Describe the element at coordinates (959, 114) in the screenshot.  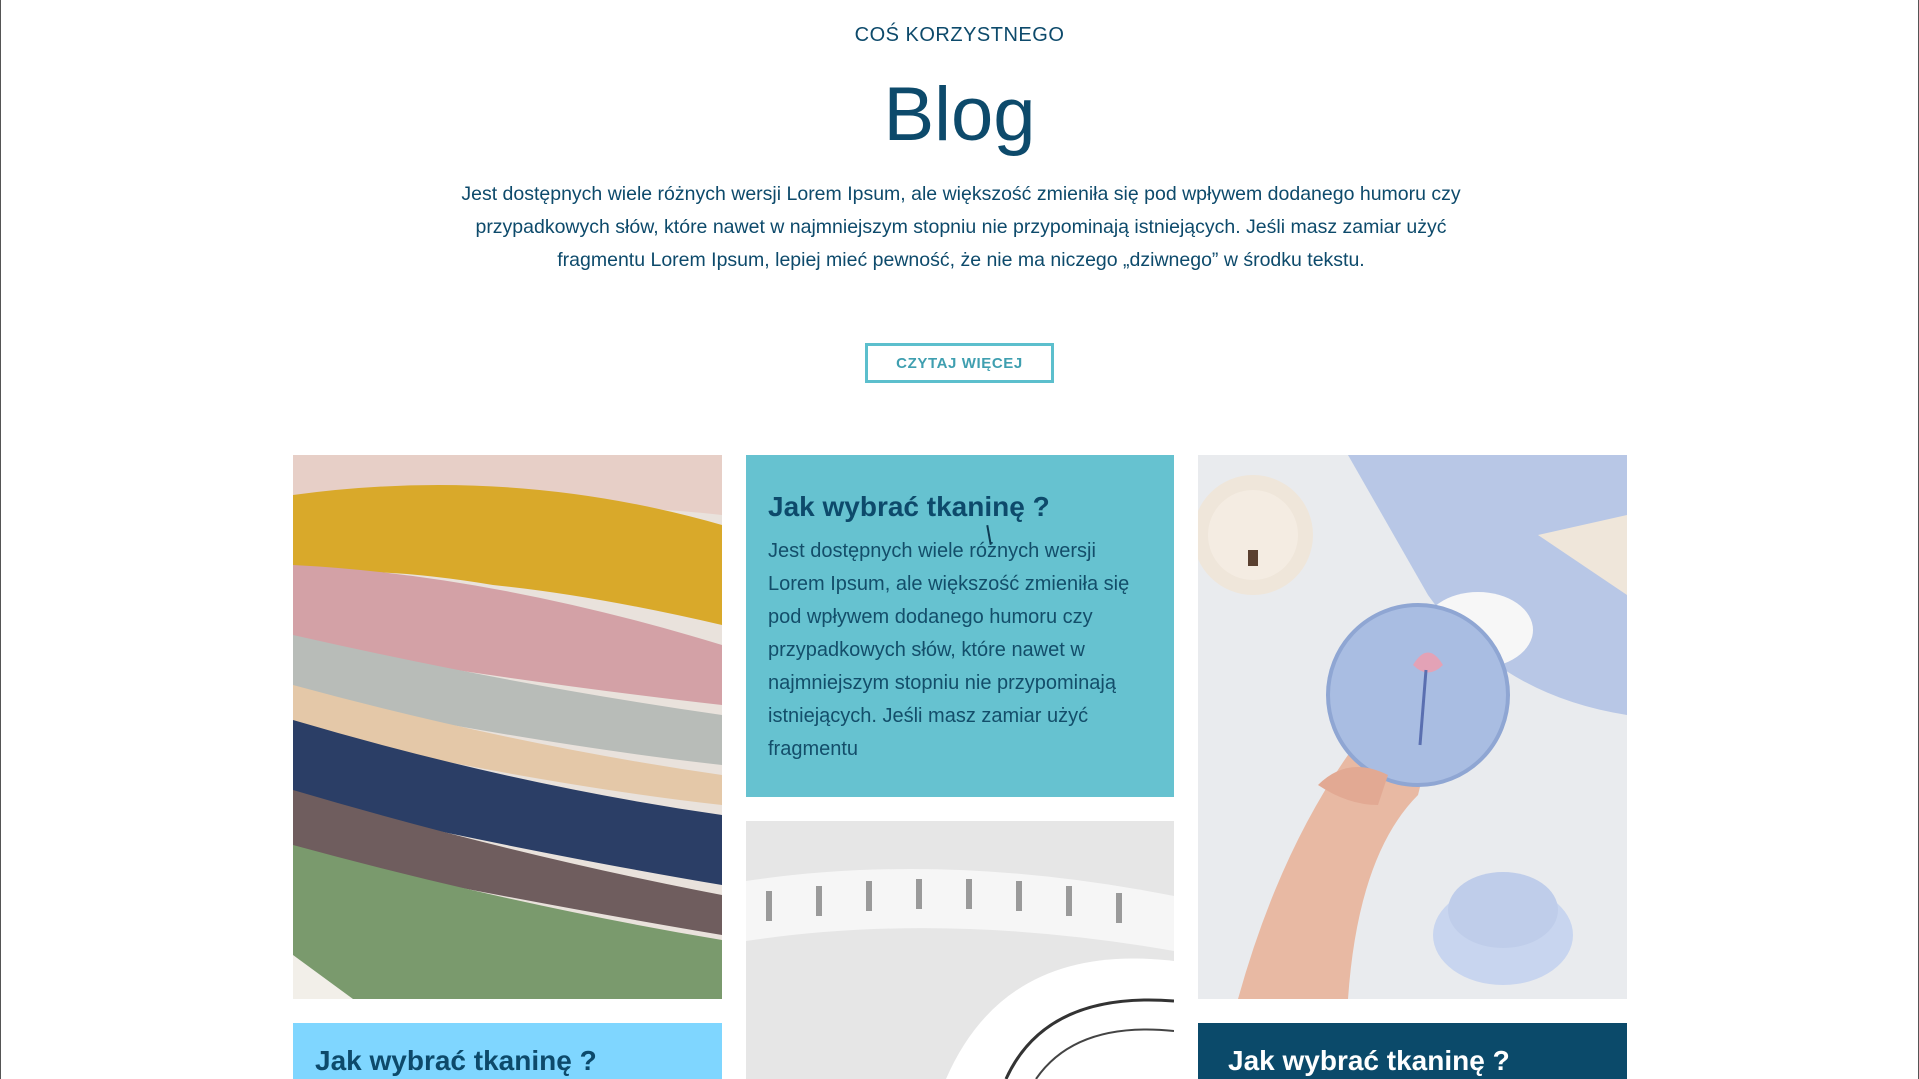
I see `section-title: Blog` at that location.